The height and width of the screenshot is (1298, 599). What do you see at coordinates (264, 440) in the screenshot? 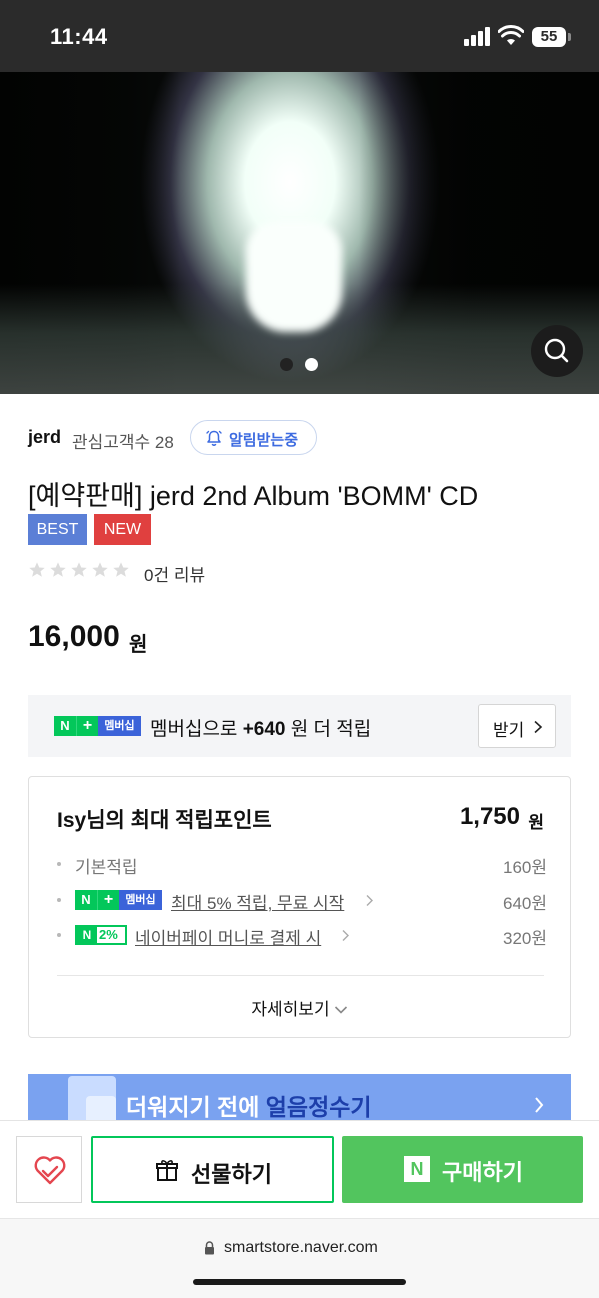
I see `notification-toggle-label: 알림받는중` at bounding box center [264, 440].